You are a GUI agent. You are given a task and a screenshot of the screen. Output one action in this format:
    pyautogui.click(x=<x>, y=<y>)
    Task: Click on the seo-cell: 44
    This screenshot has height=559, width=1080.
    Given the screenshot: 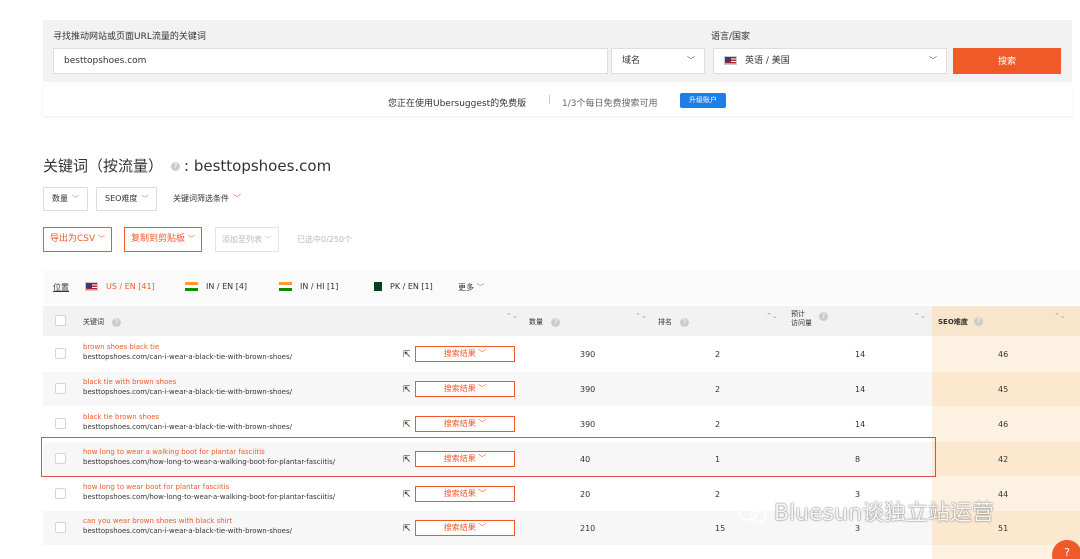 What is the action you would take?
    pyautogui.click(x=1003, y=494)
    